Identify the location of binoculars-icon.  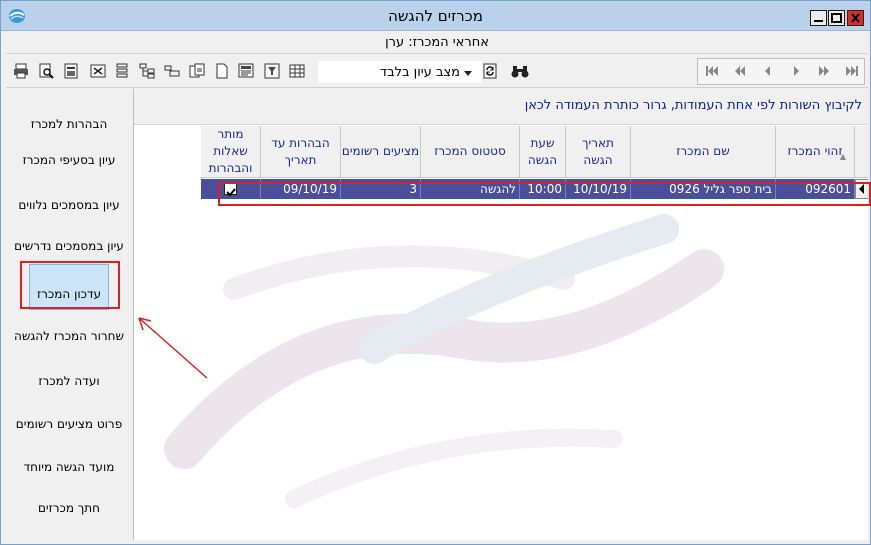
(520, 71).